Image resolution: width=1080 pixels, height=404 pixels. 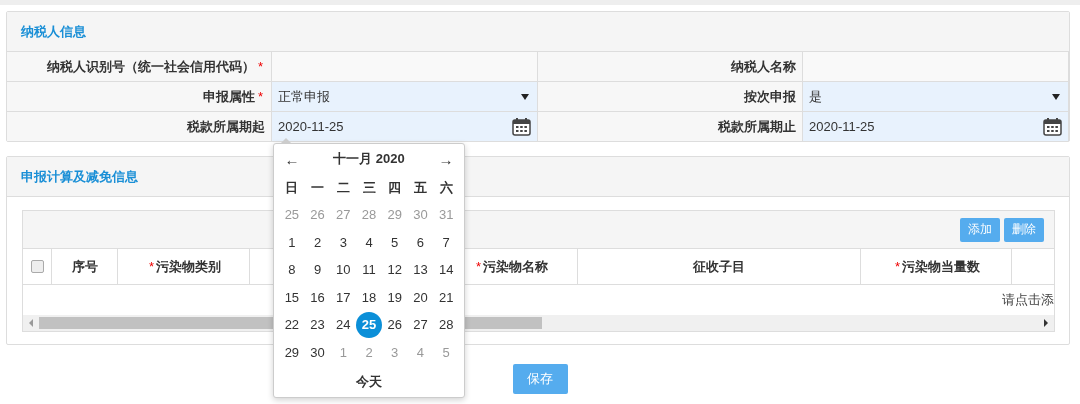 I want to click on field-label: 税款所属期止, so click(x=757, y=126).